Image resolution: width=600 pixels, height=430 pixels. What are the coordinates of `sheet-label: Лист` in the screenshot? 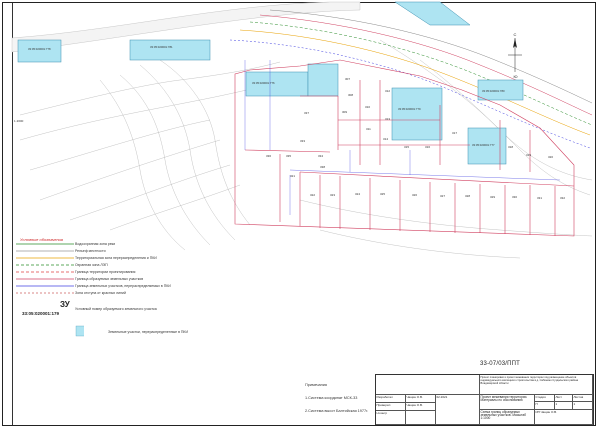 It's located at (564, 398).